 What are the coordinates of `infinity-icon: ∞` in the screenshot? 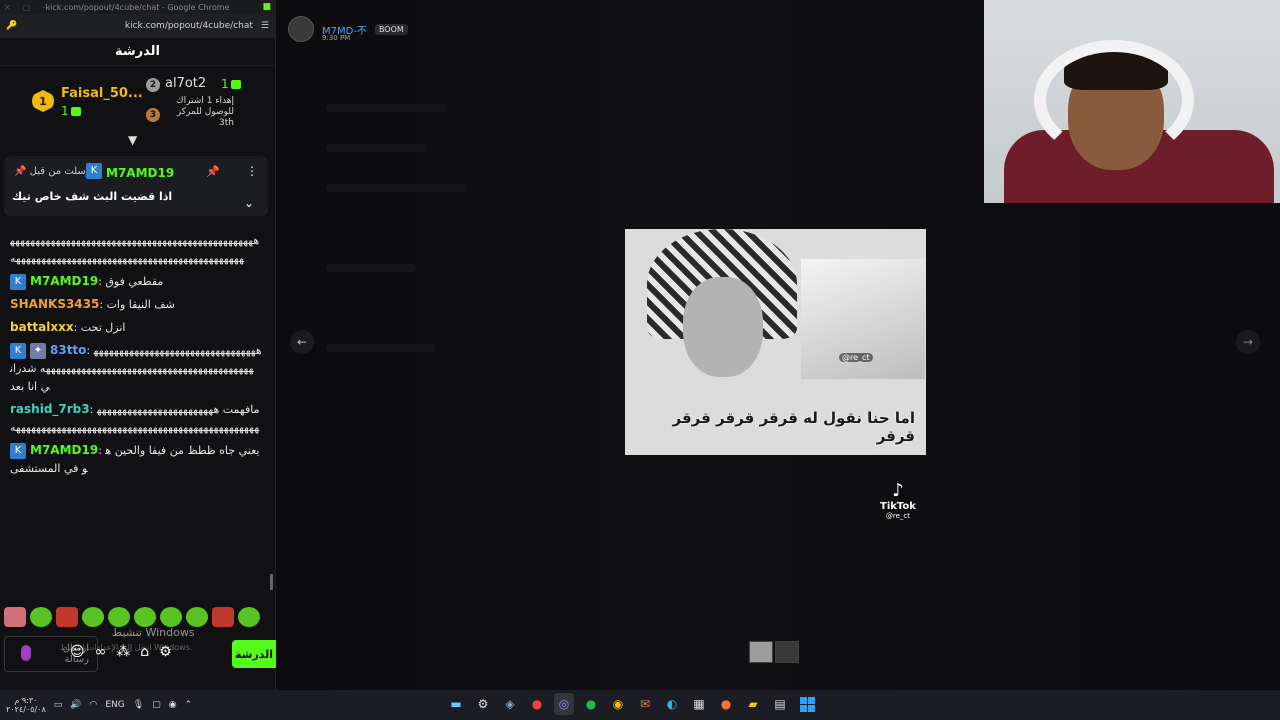 It's located at (101, 652).